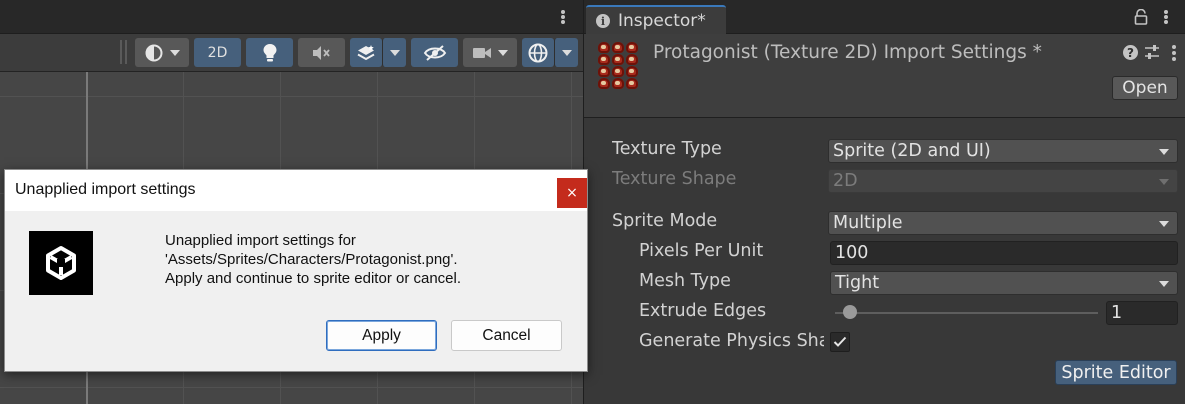 Image resolution: width=1185 pixels, height=404 pixels. What do you see at coordinates (966, 313) in the screenshot?
I see `extrude-edges-slider-track` at bounding box center [966, 313].